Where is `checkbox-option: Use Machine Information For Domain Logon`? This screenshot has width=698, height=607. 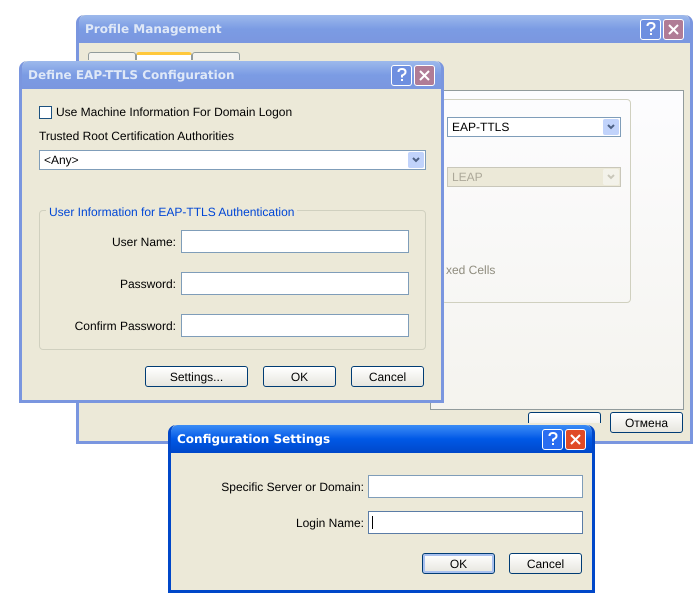 checkbox-option: Use Machine Information For Domain Logon is located at coordinates (231, 112).